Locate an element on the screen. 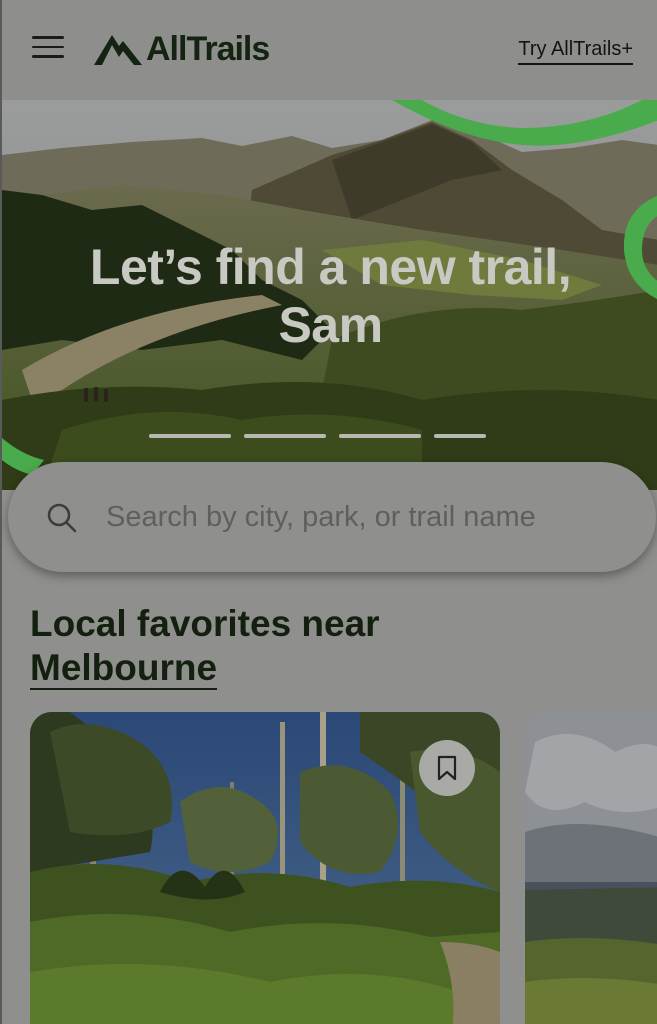 The width and height of the screenshot is (657, 1024). bookmark-button is located at coordinates (447, 768).